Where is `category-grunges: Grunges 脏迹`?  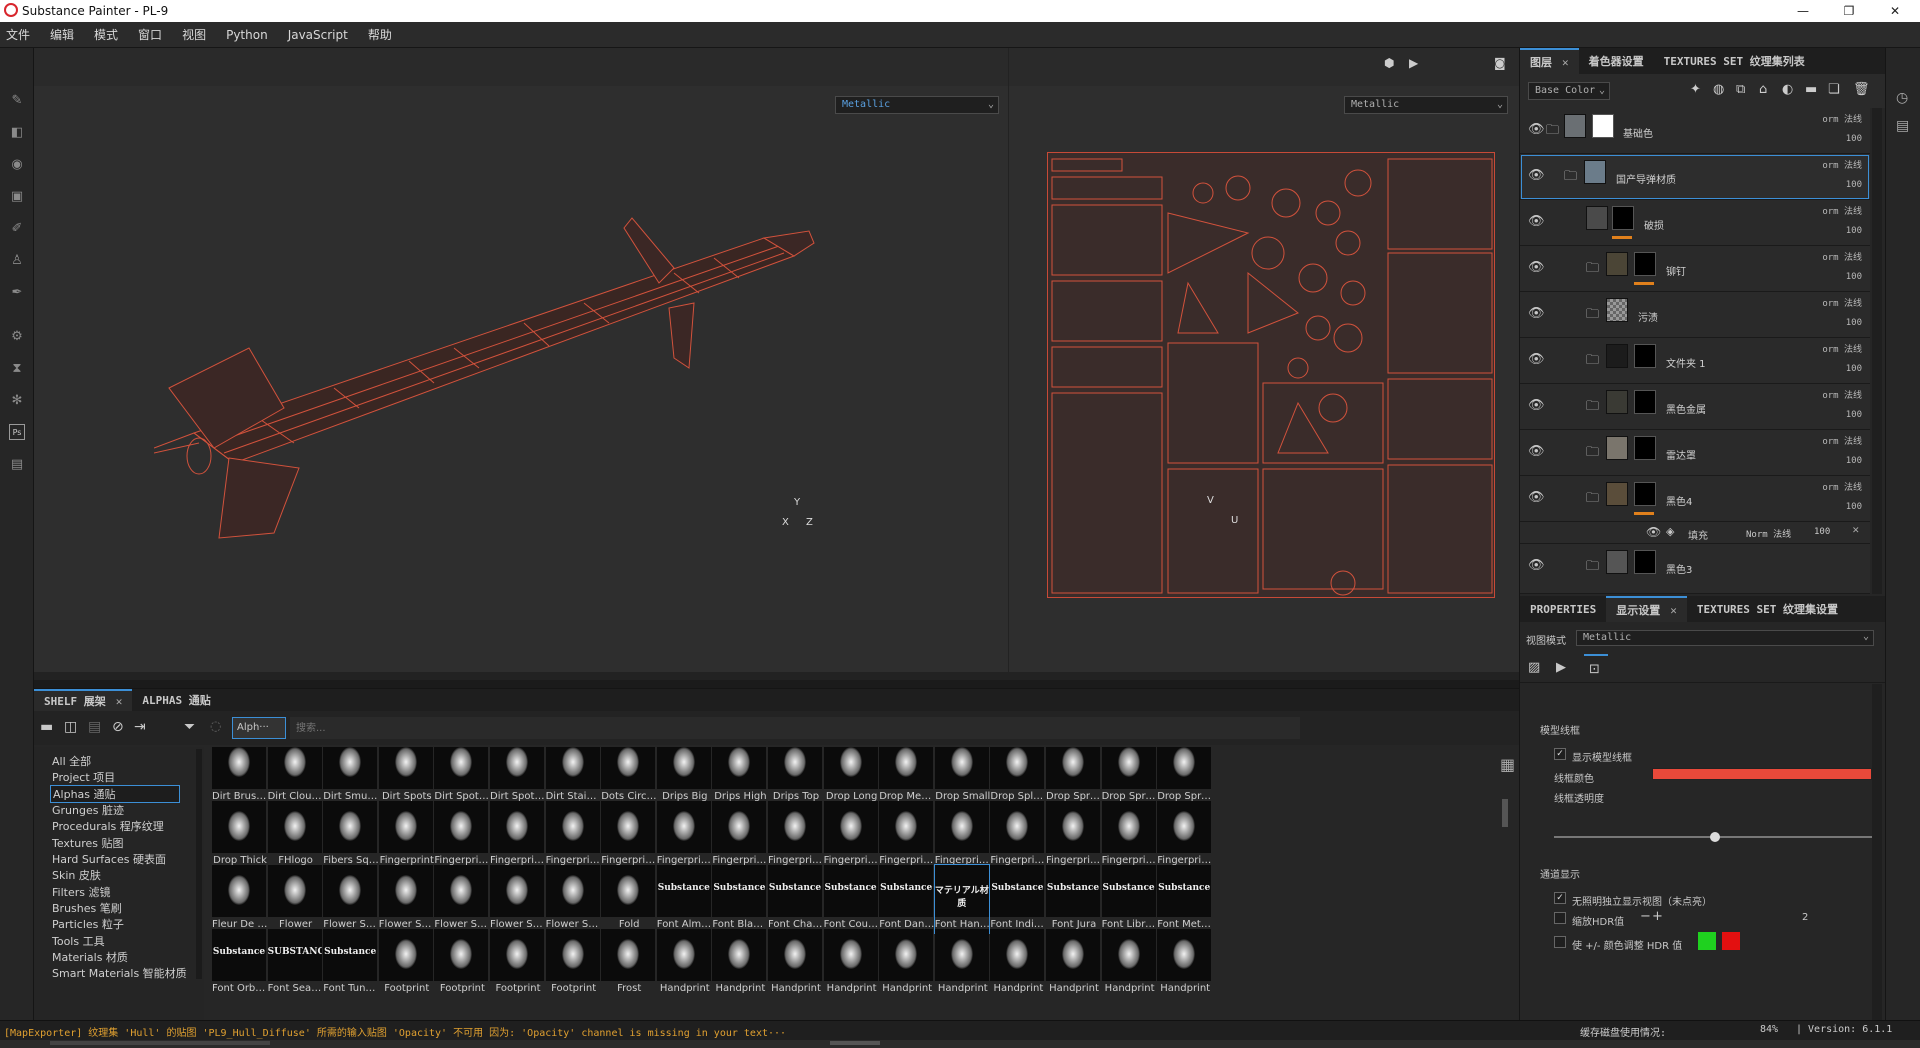
category-grunges: Grunges 脏迹 is located at coordinates (88, 810).